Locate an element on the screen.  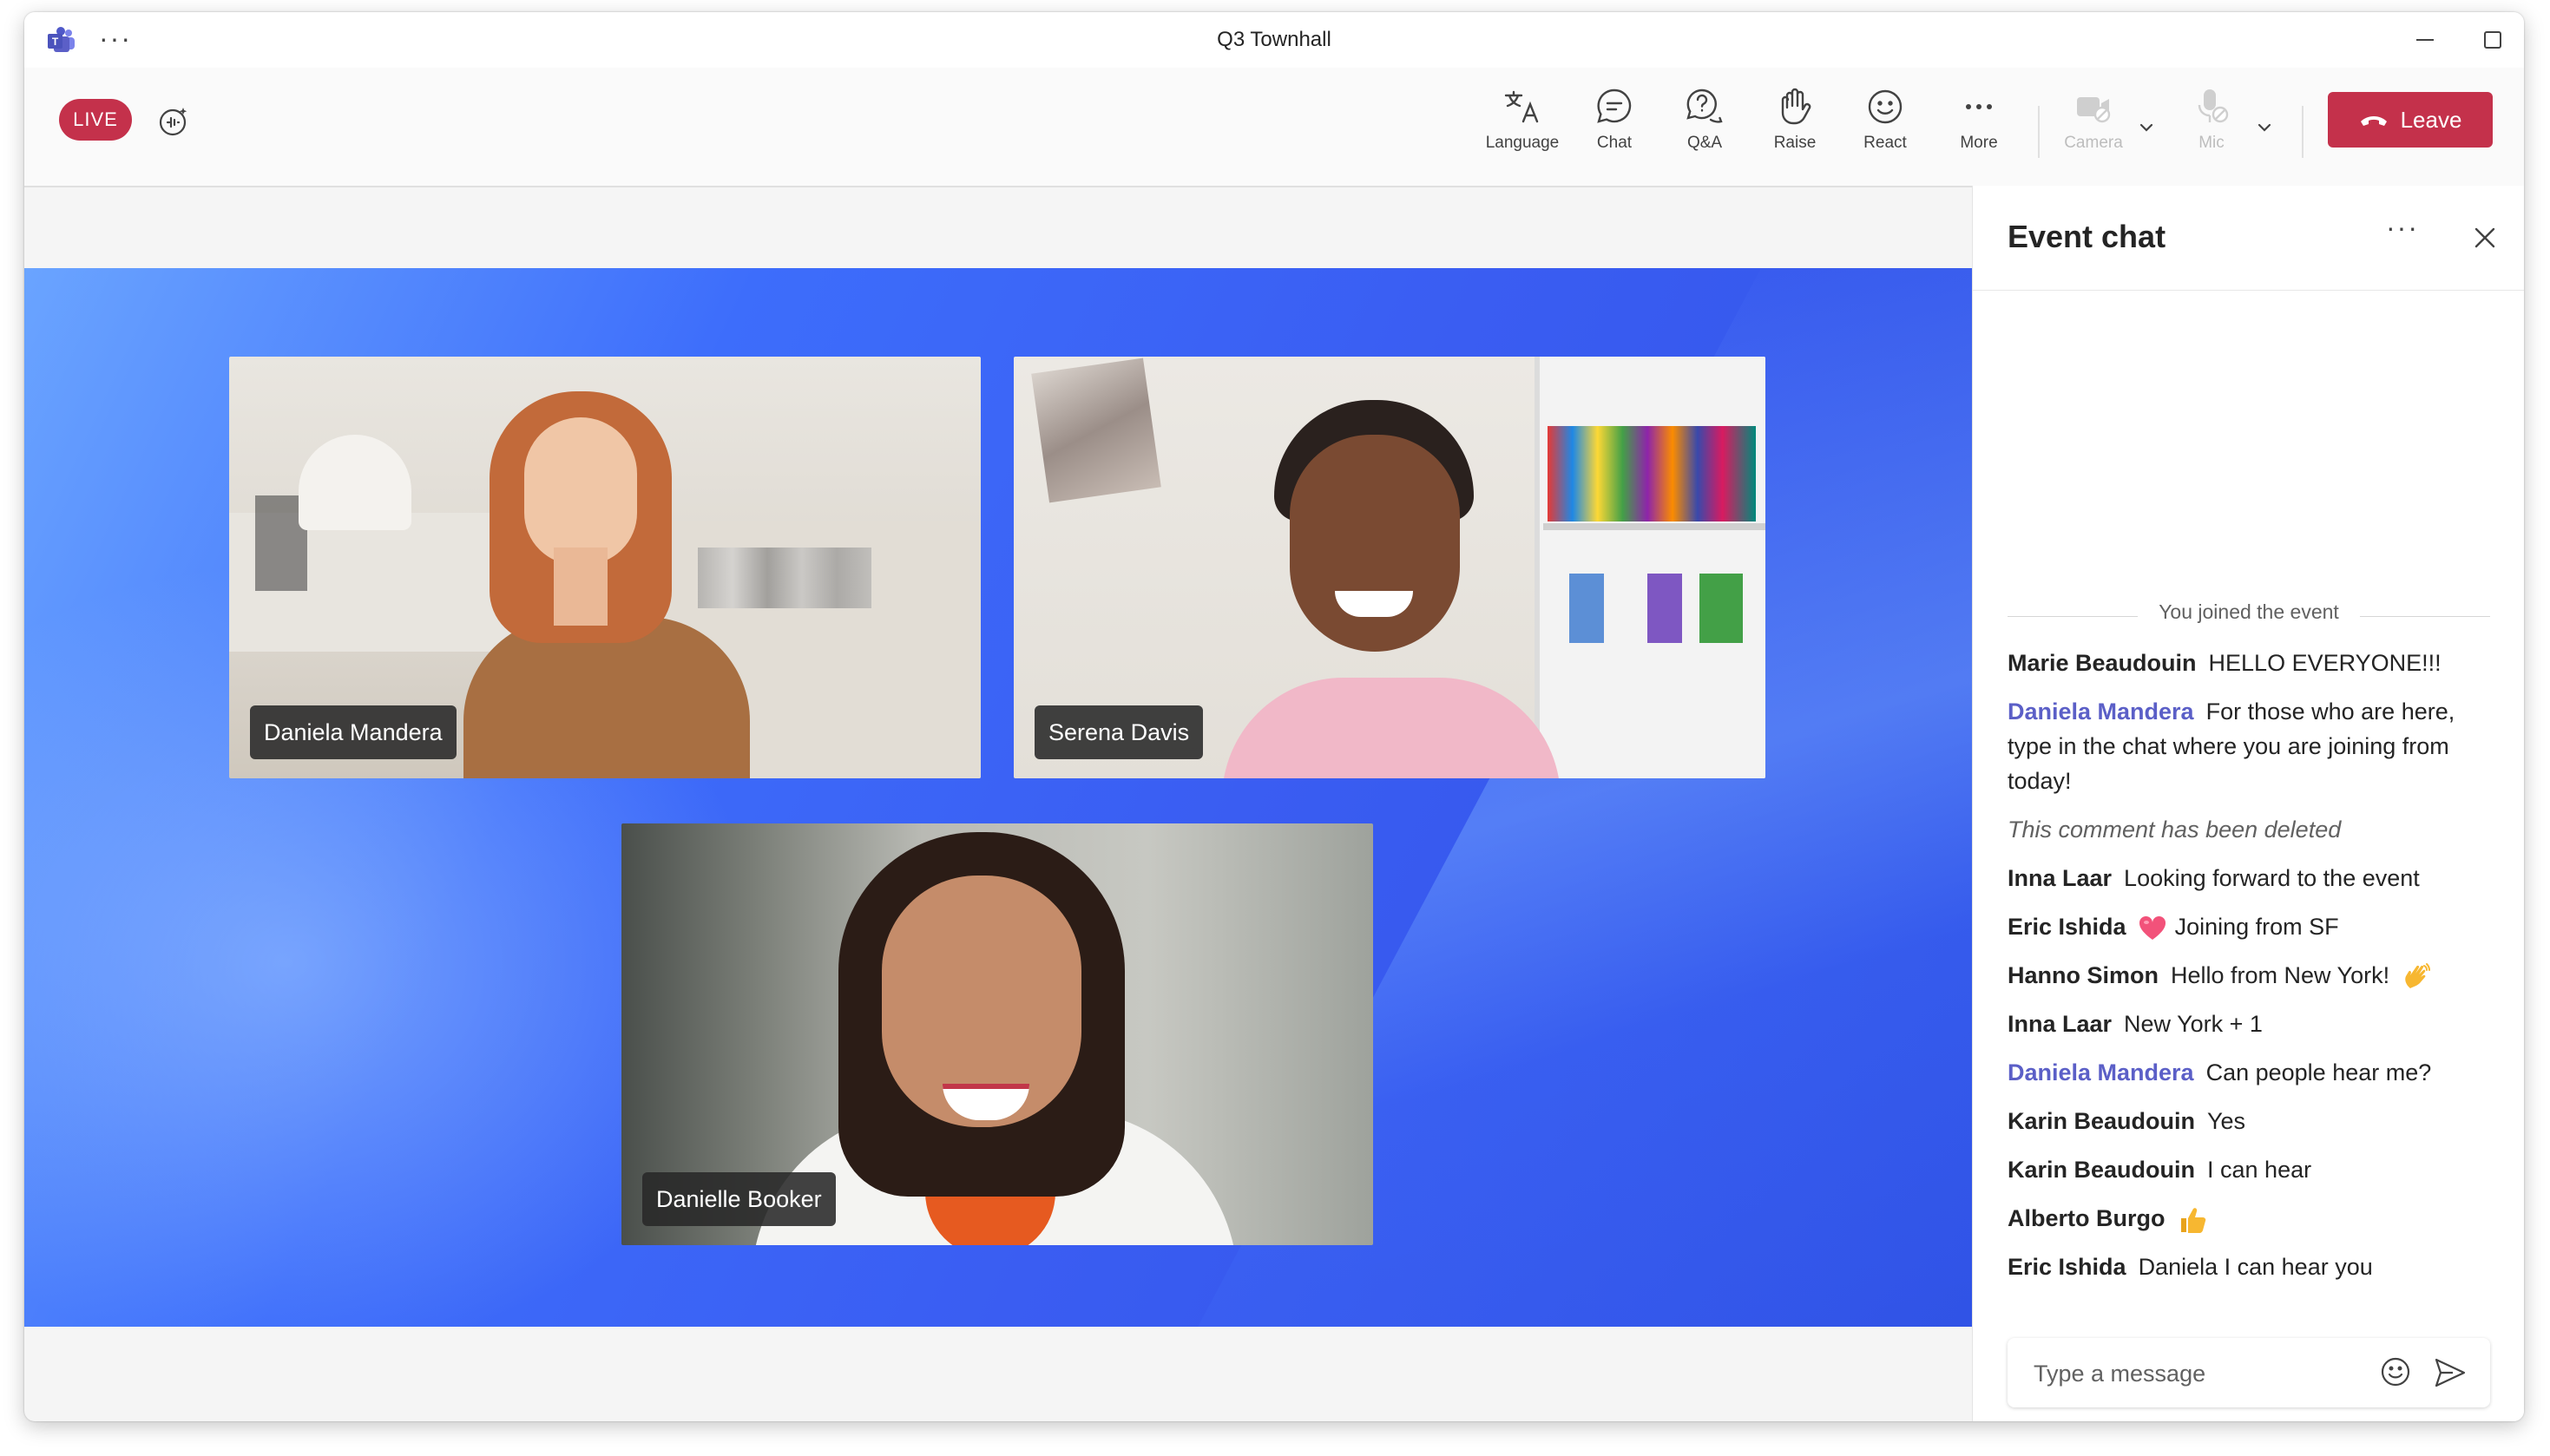
qa-label: Q&A is located at coordinates (1704, 143).